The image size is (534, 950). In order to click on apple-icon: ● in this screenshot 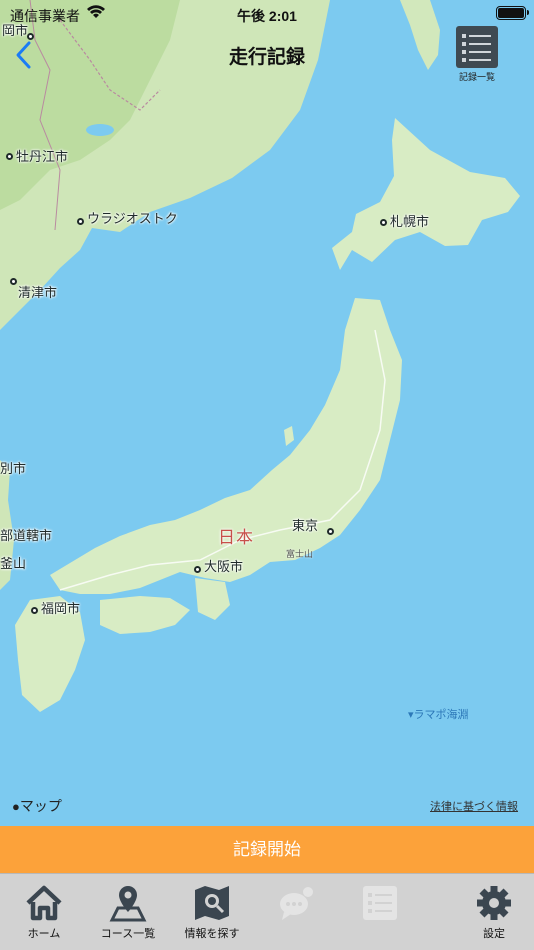, I will do `click(16, 806)`.